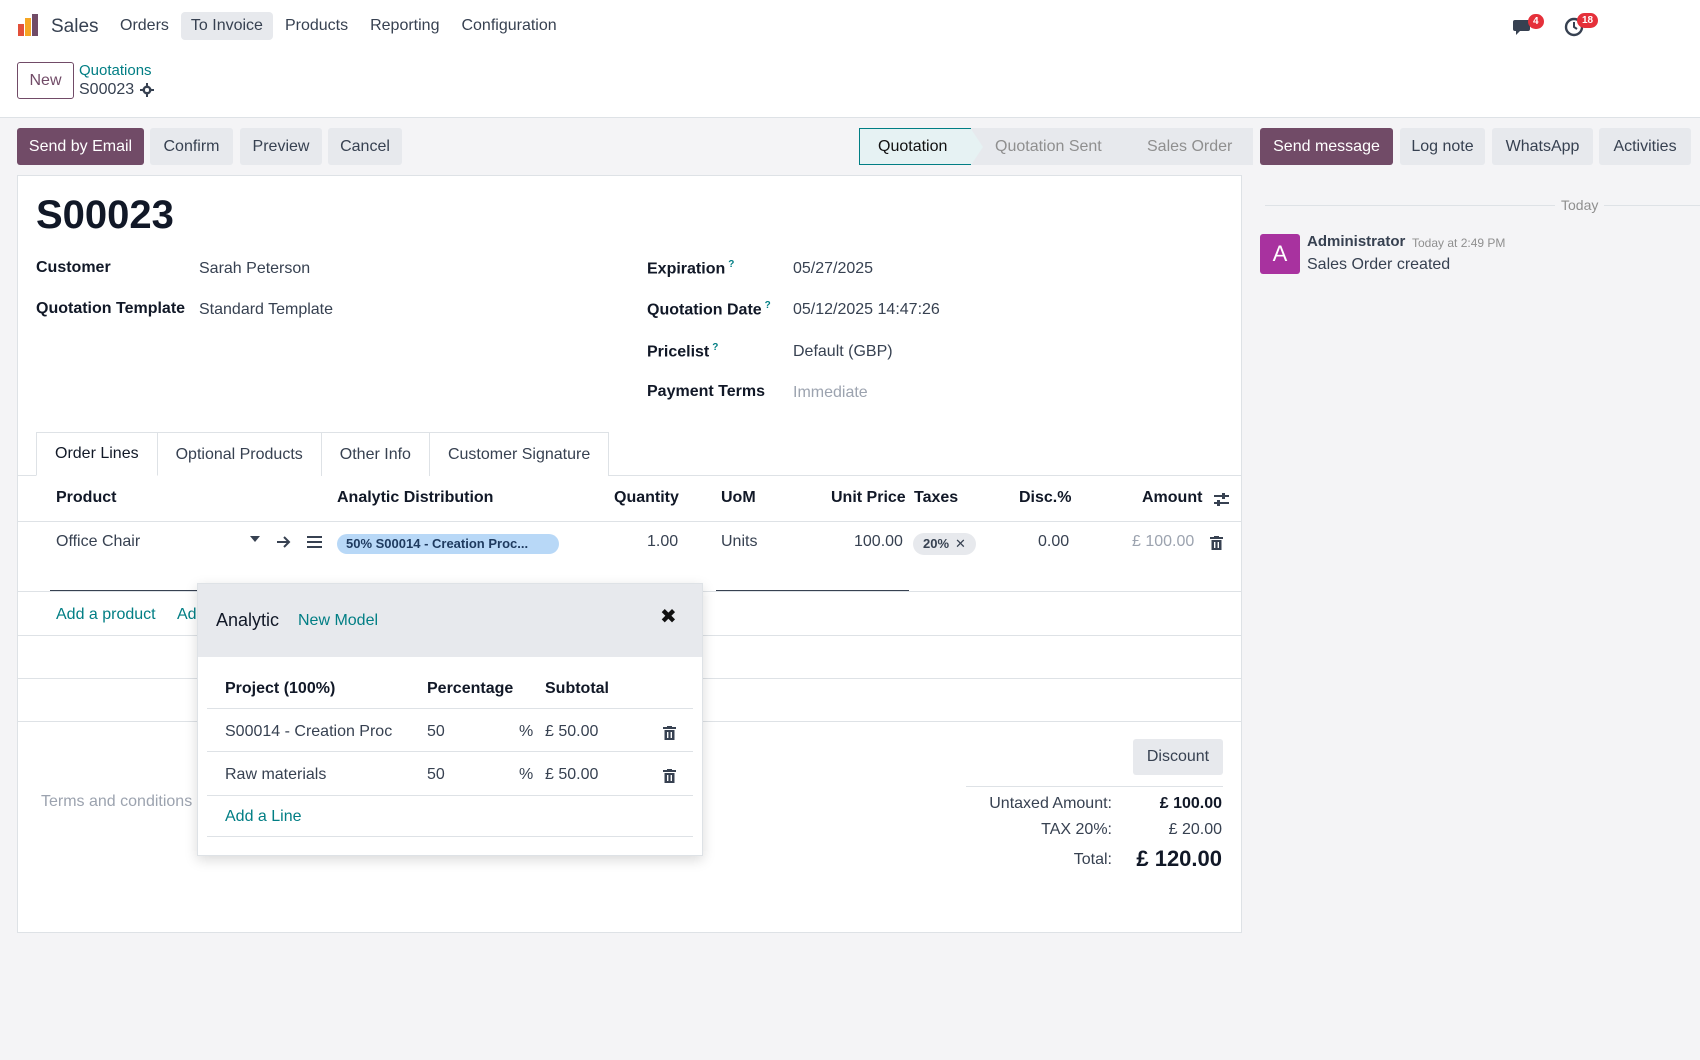 This screenshot has height=1060, width=1700. Describe the element at coordinates (263, 817) in the screenshot. I see `add-line-link: Add a Line` at that location.